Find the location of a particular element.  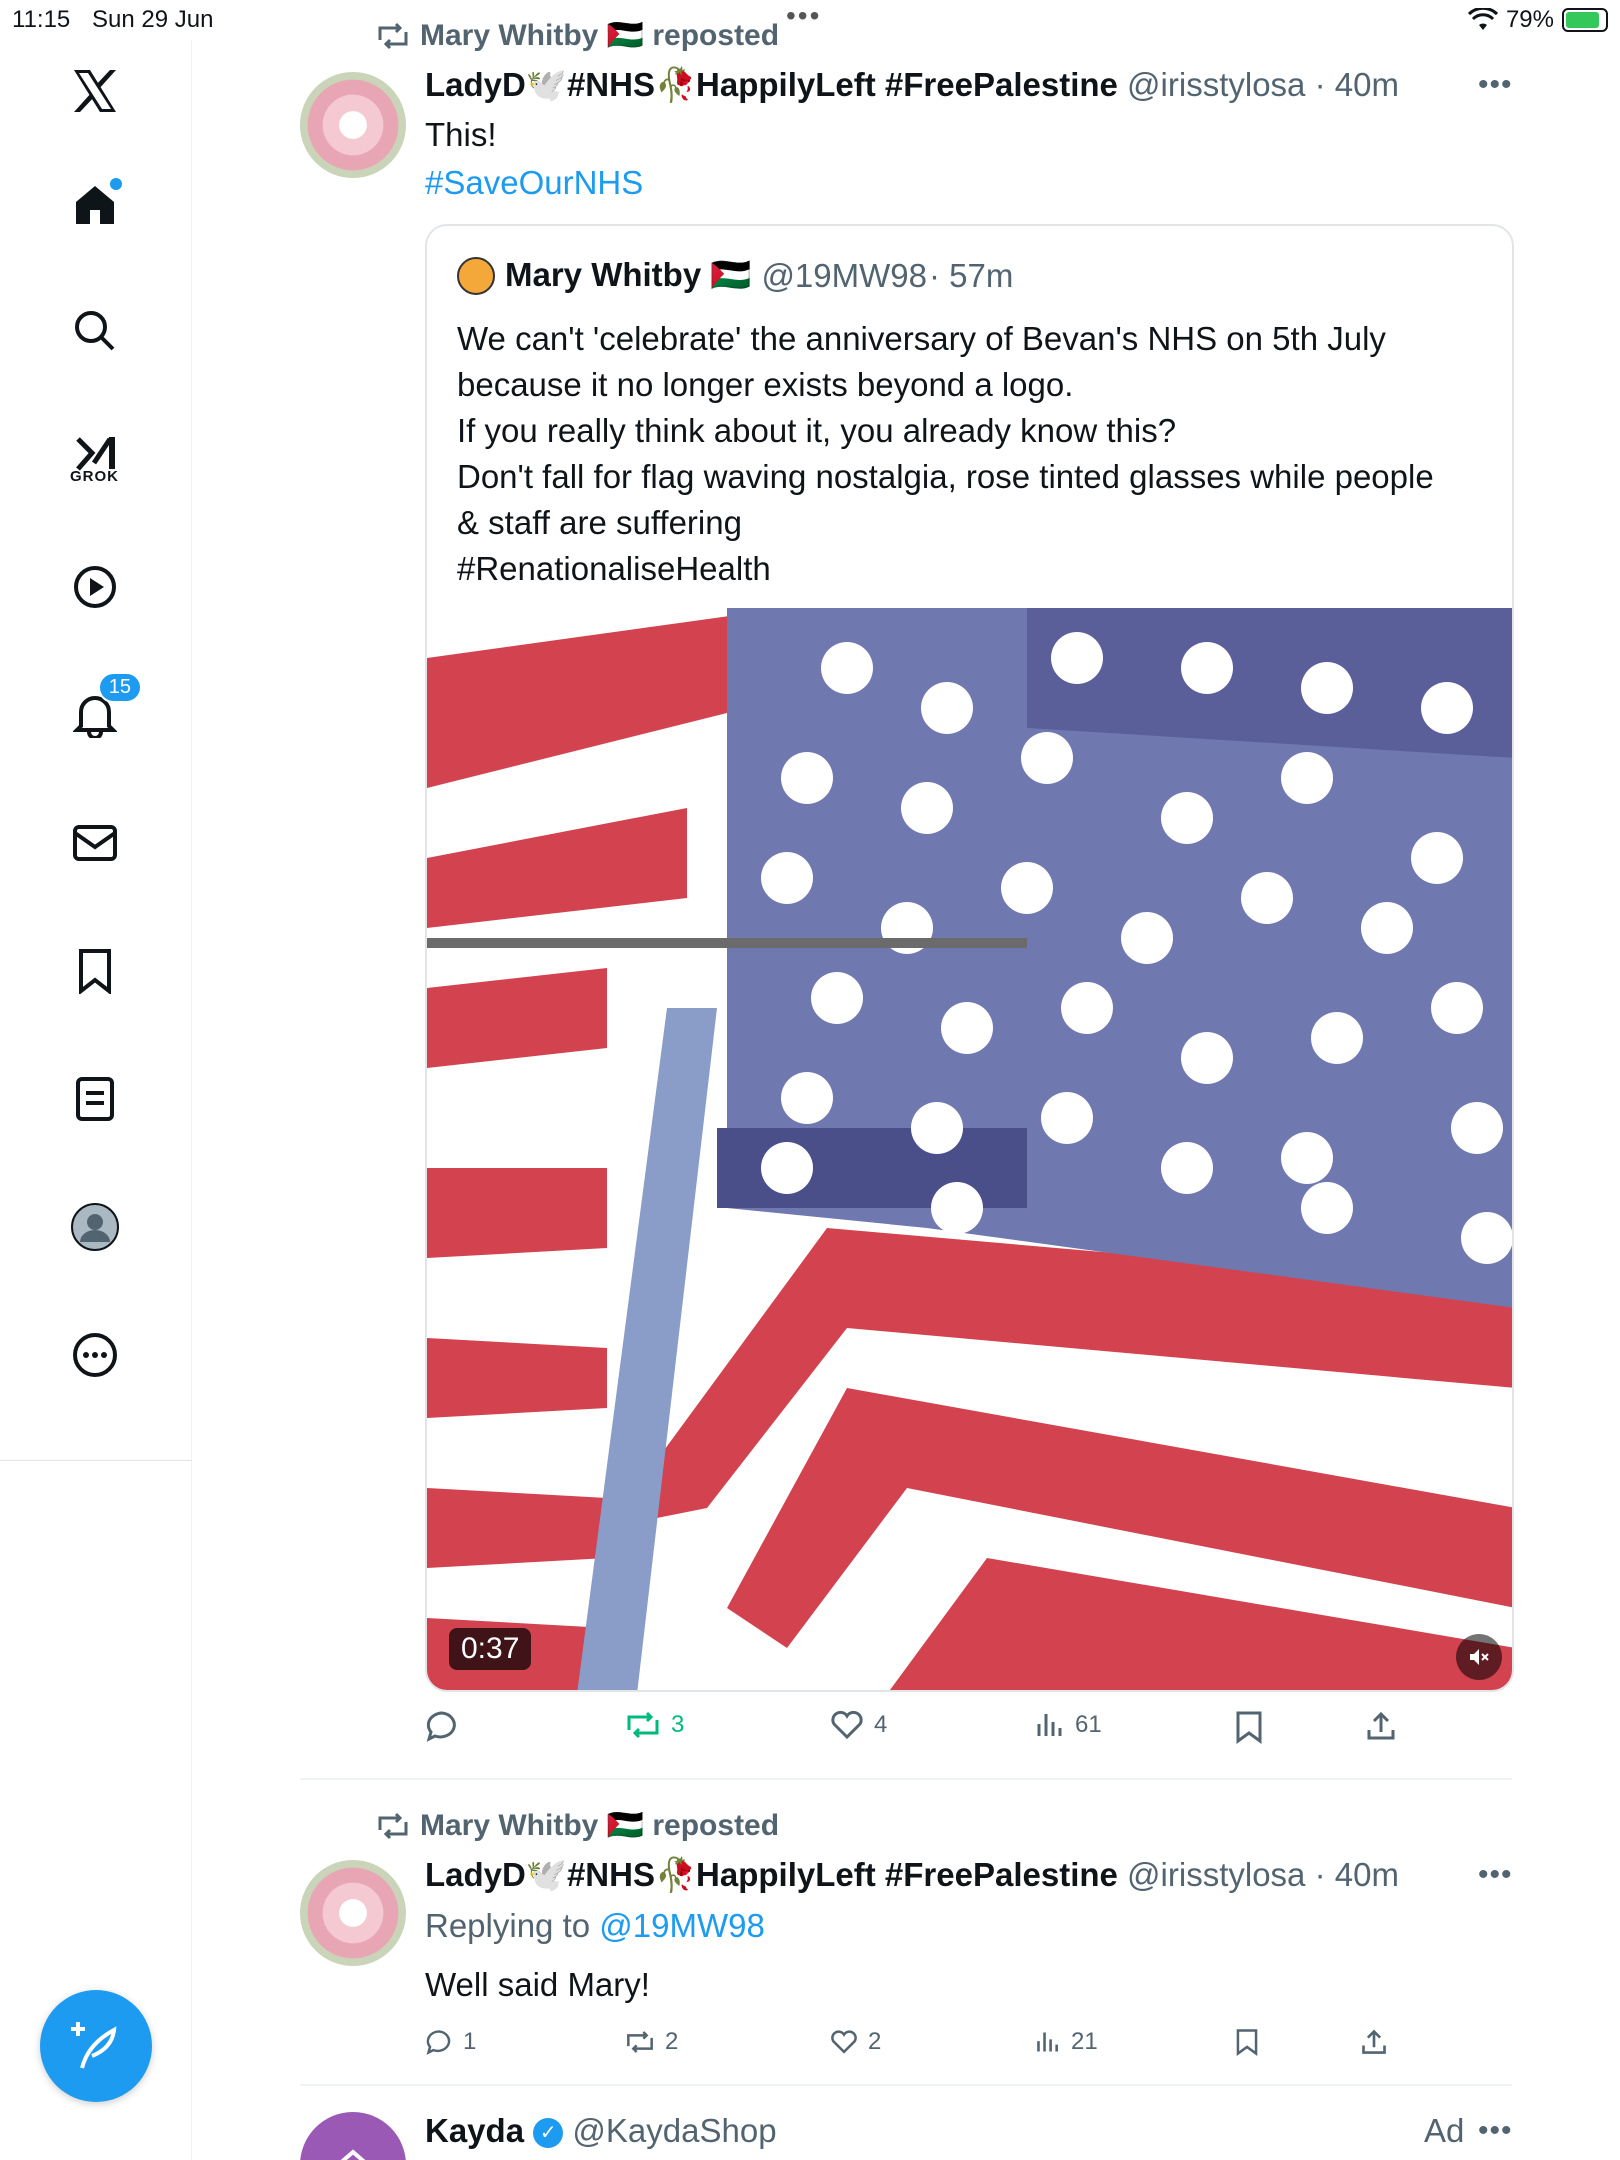

notifications-badge: 15 is located at coordinates (119, 687).